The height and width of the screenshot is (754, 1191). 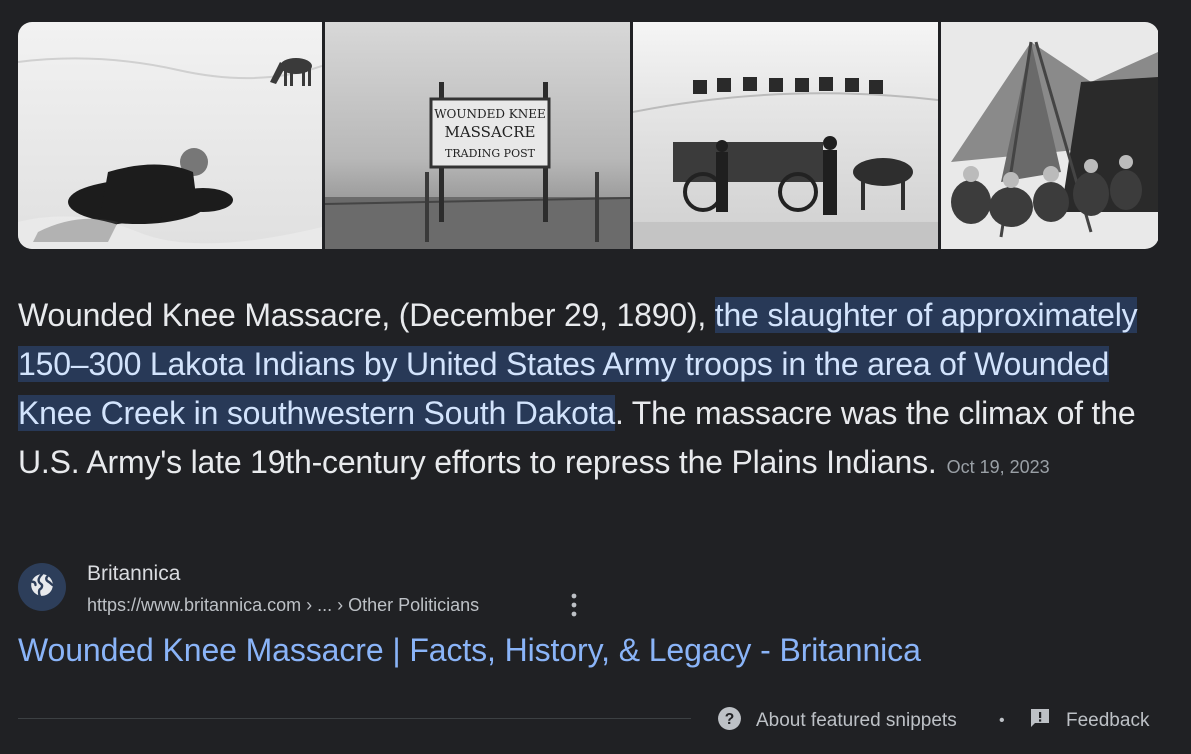 What do you see at coordinates (1108, 720) in the screenshot?
I see `feedback-label: Feedback` at bounding box center [1108, 720].